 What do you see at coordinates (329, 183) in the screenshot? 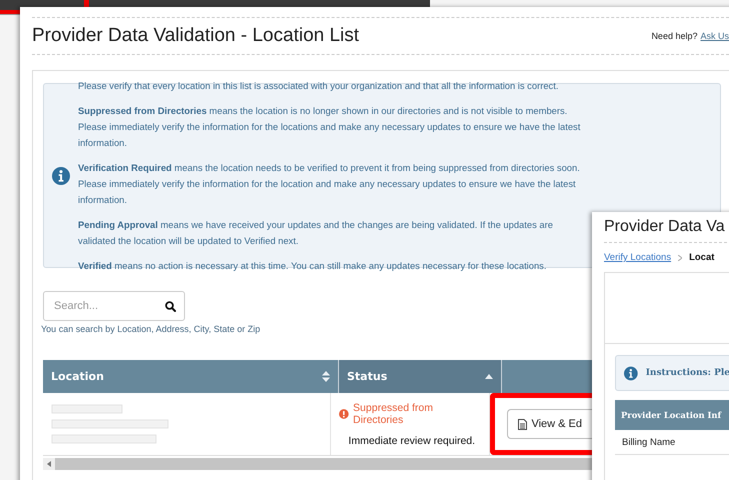
I see `info-paragraph: Verification Required means the location needs to be verified to prevent it from being suppressed from directories soon. Please immediately verify the information for the location and make any necessary updates to ensure we have the latest information.` at bounding box center [329, 183].